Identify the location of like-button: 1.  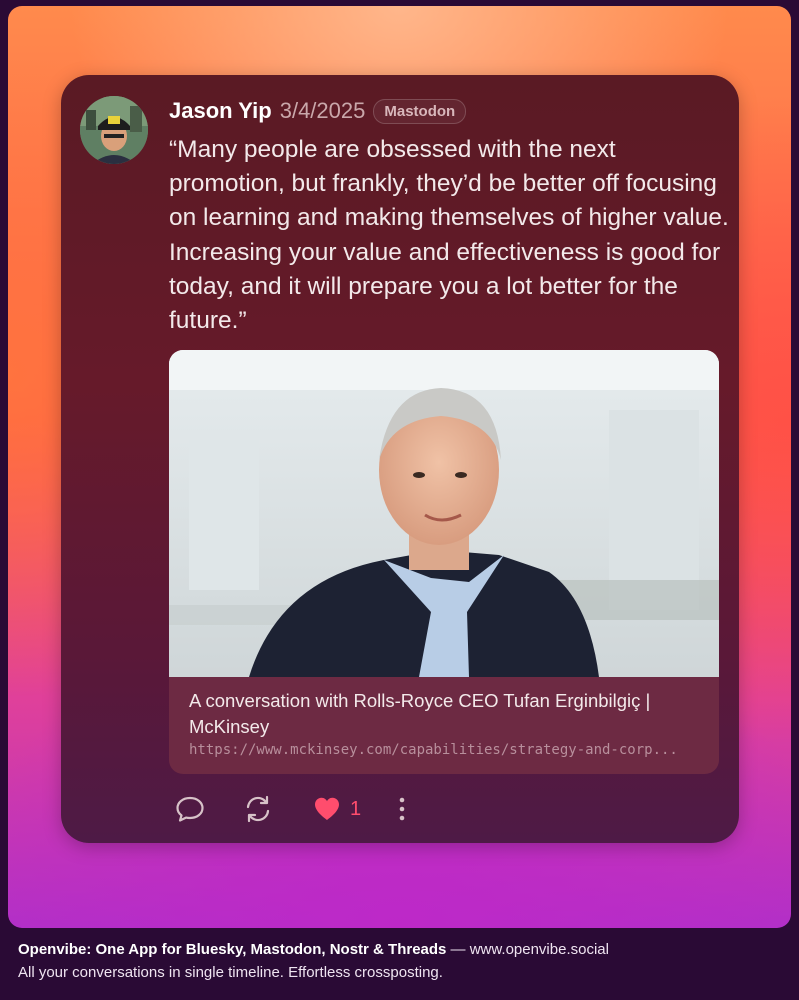
(336, 809).